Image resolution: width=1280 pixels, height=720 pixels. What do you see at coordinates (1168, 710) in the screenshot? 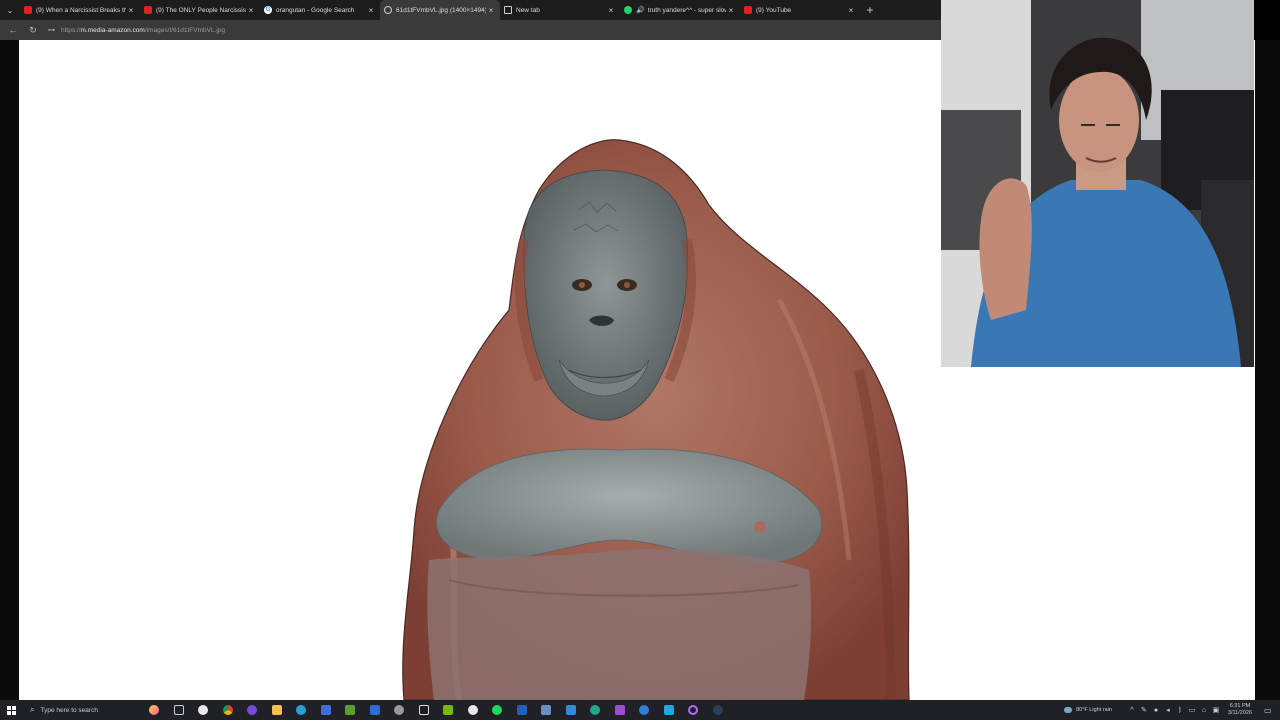
I see `volume-icon: ◂` at bounding box center [1168, 710].